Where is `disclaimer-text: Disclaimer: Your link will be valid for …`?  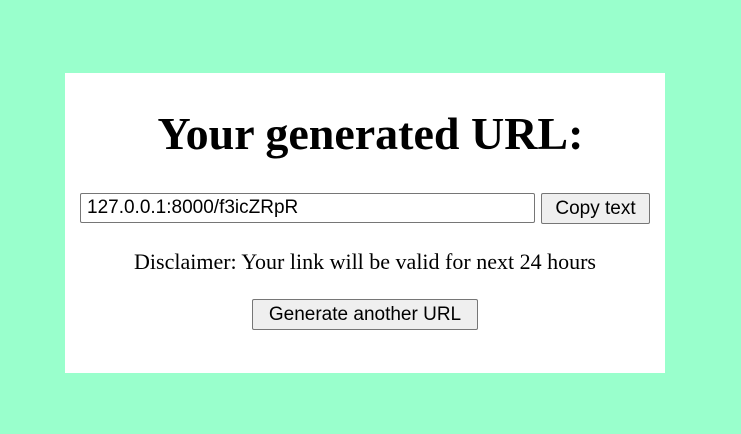 disclaimer-text: Disclaimer: Your link will be valid for … is located at coordinates (365, 261).